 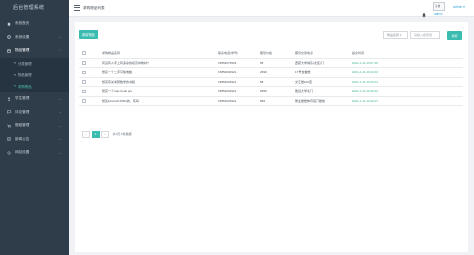 What do you see at coordinates (34, 140) in the screenshot?
I see `sidebar-item-news: 新闻公告 ⌄` at bounding box center [34, 140].